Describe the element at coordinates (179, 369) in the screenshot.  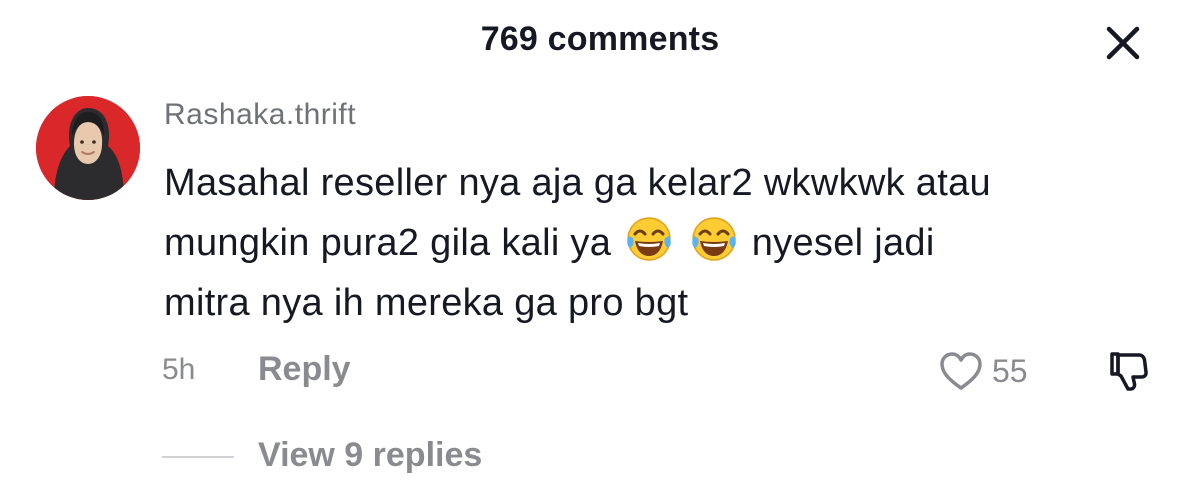
I see `comment-timestamp: 5h` at that location.